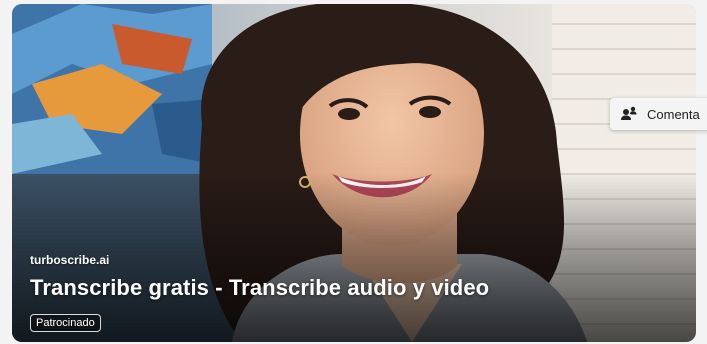 The image size is (707, 344). What do you see at coordinates (65, 323) in the screenshot?
I see `sponsored-badge: Patrocinado` at bounding box center [65, 323].